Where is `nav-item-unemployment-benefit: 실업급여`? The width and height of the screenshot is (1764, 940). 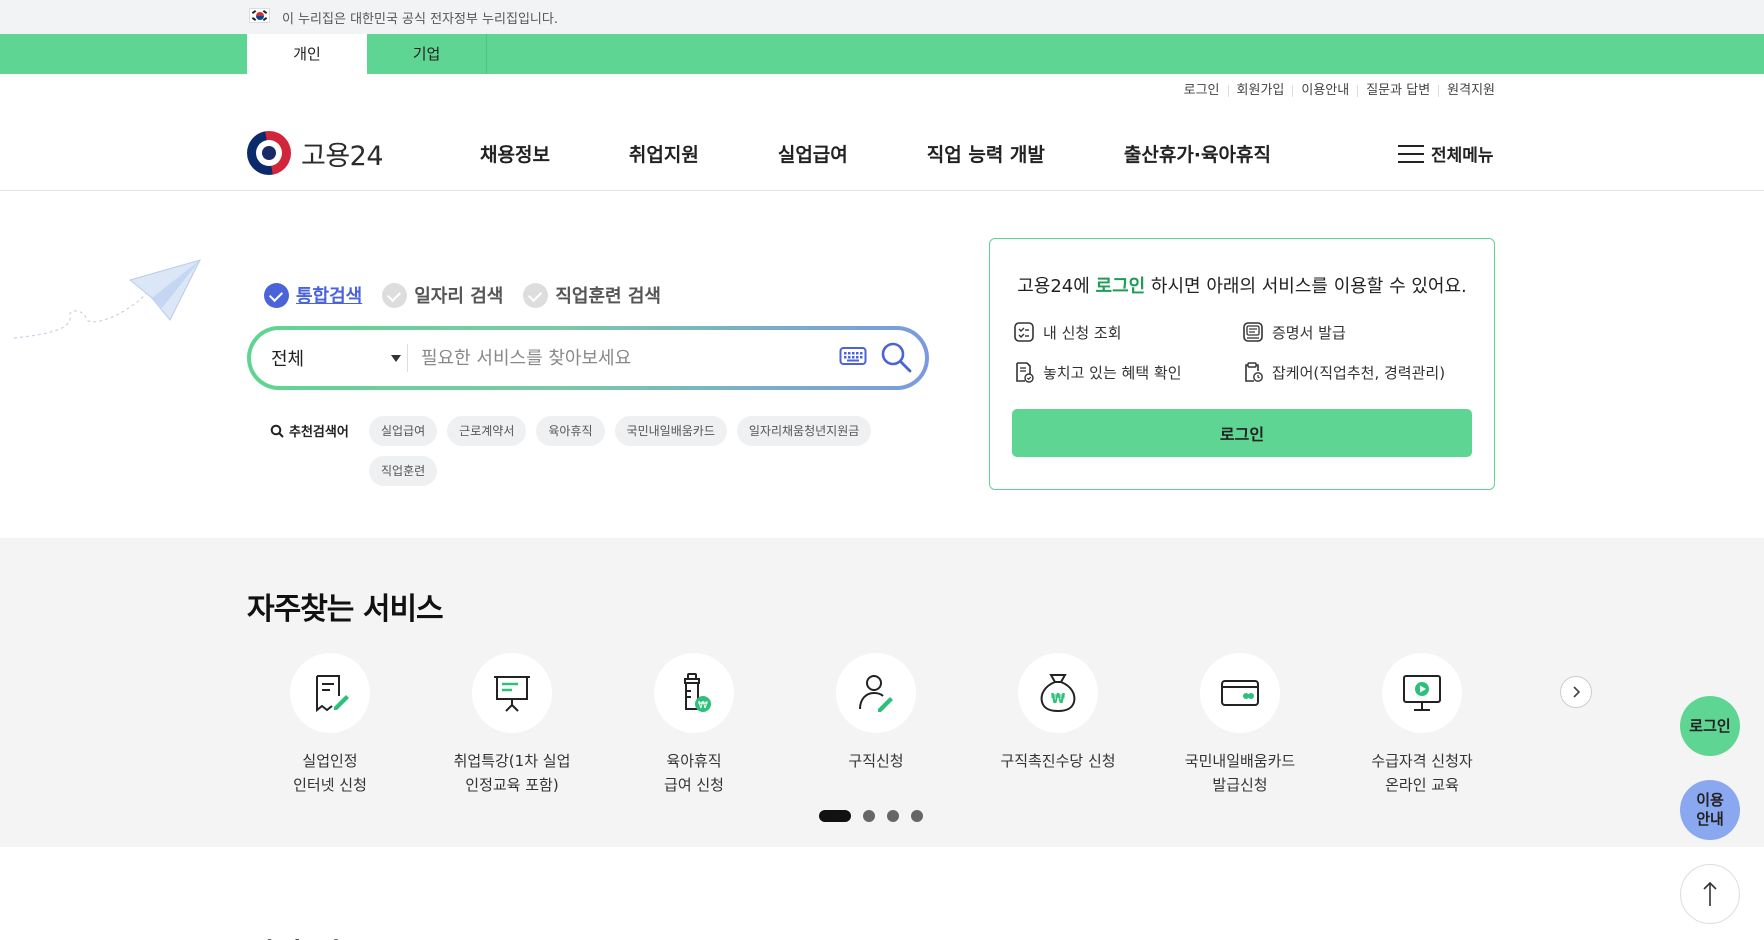
nav-item-unemployment-benefit: 실업급여 is located at coordinates (813, 153).